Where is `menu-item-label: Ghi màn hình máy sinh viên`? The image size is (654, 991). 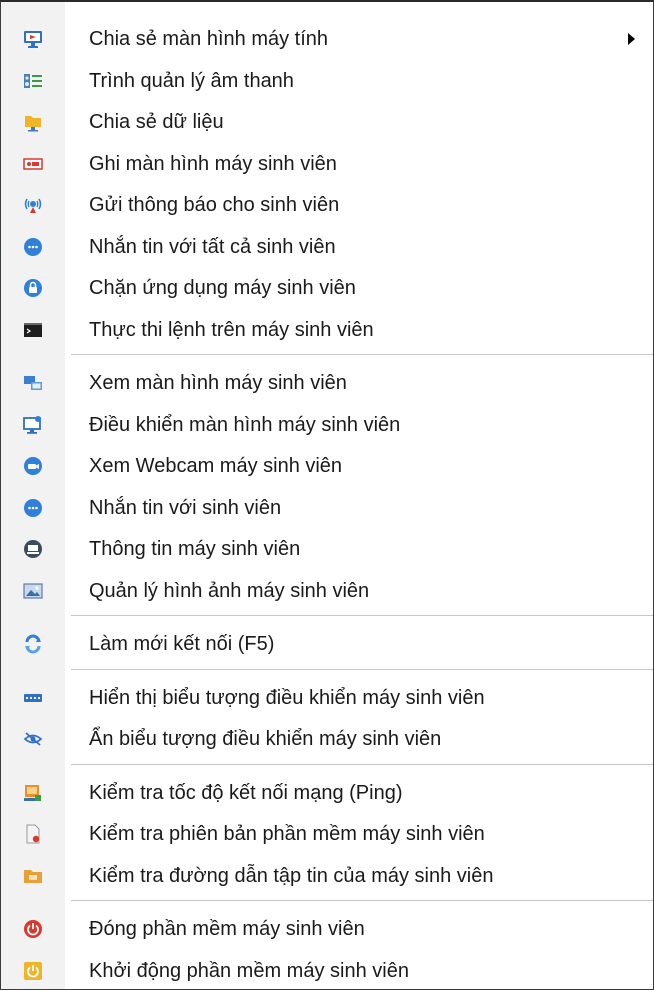 menu-item-label: Ghi màn hình máy sinh viên is located at coordinates (213, 163).